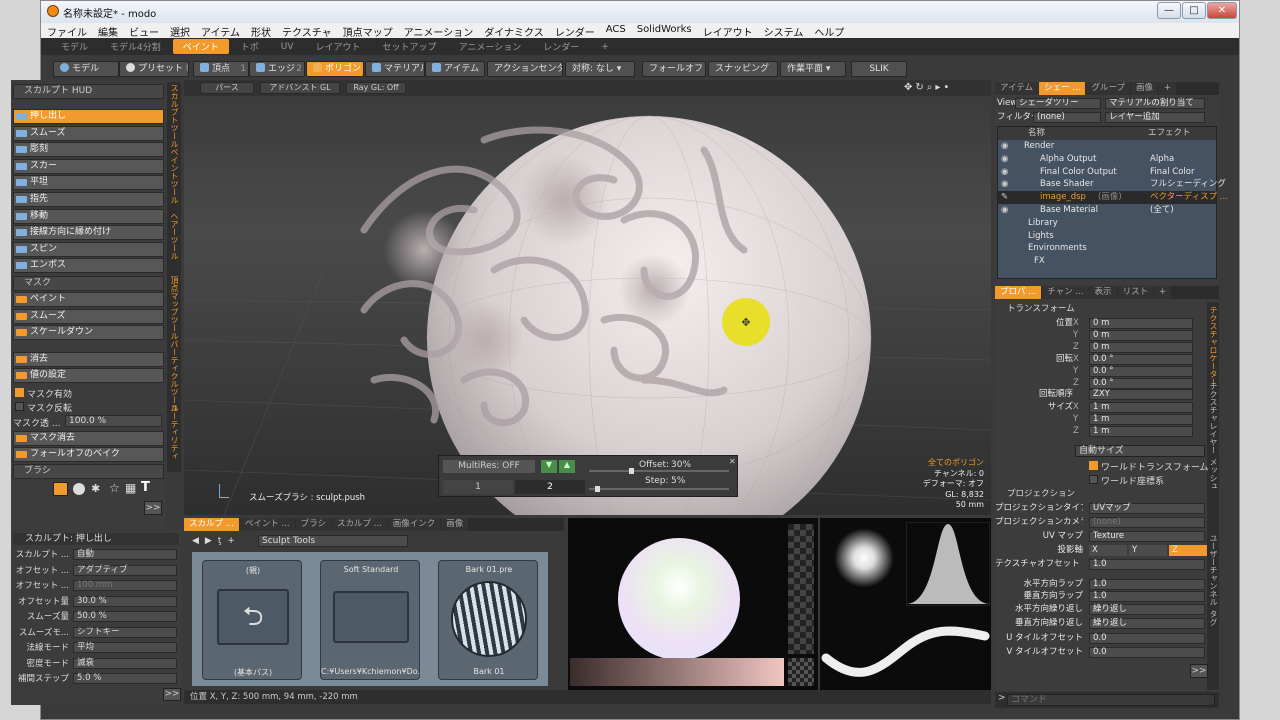 This screenshot has height=720, width=1280. What do you see at coordinates (88, 233) in the screenshot?
I see `sculpt-tool-7: 接線方向に縁め付け` at bounding box center [88, 233].